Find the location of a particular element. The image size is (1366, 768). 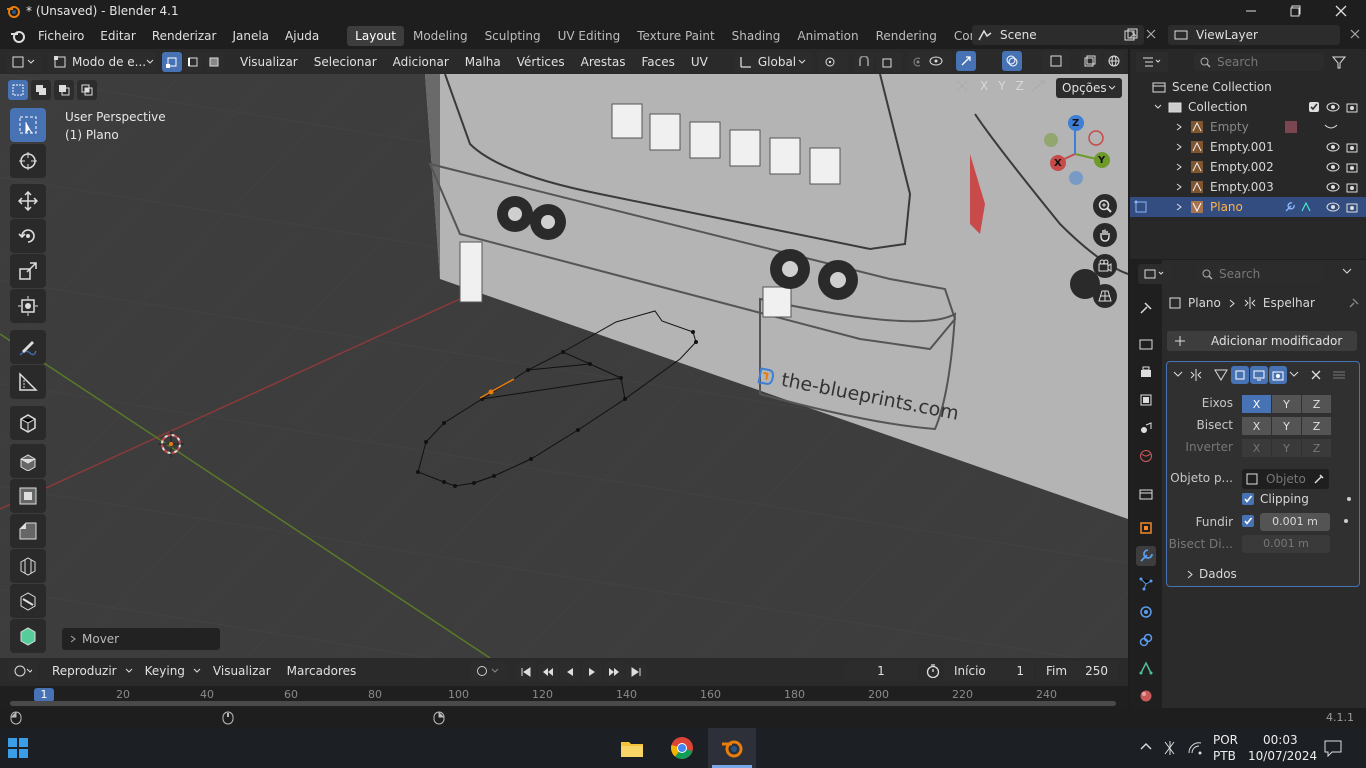

stopwatch-icon is located at coordinates (933, 671).